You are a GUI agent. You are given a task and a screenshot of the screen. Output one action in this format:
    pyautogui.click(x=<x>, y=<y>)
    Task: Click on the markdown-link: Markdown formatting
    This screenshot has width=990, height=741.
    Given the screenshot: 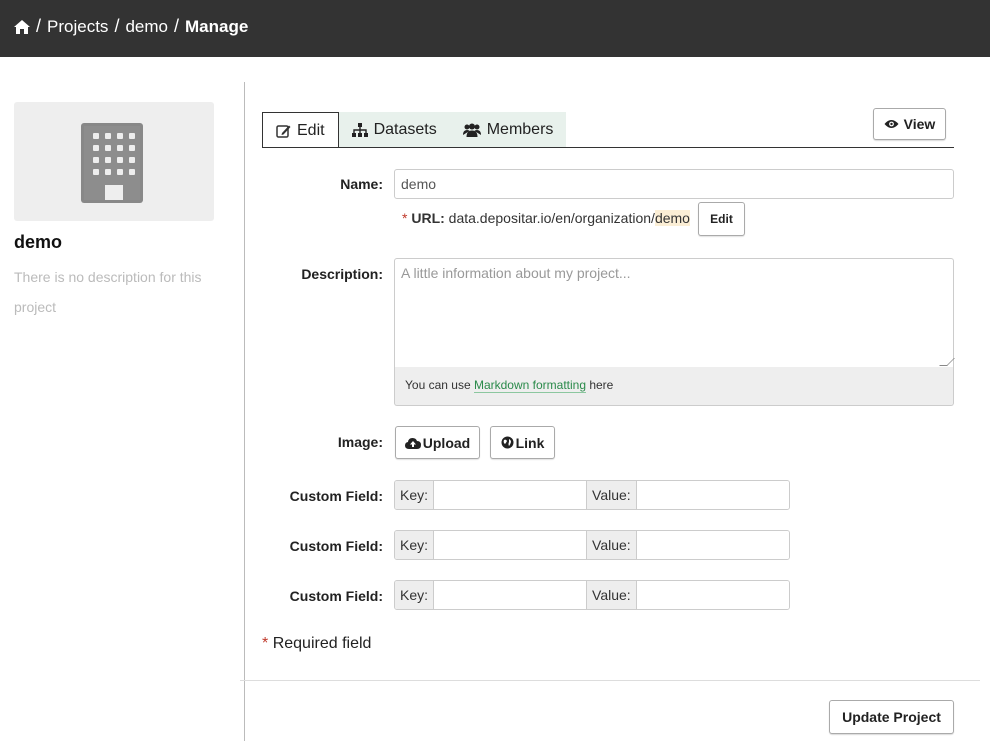 What is the action you would take?
    pyautogui.click(x=529, y=385)
    